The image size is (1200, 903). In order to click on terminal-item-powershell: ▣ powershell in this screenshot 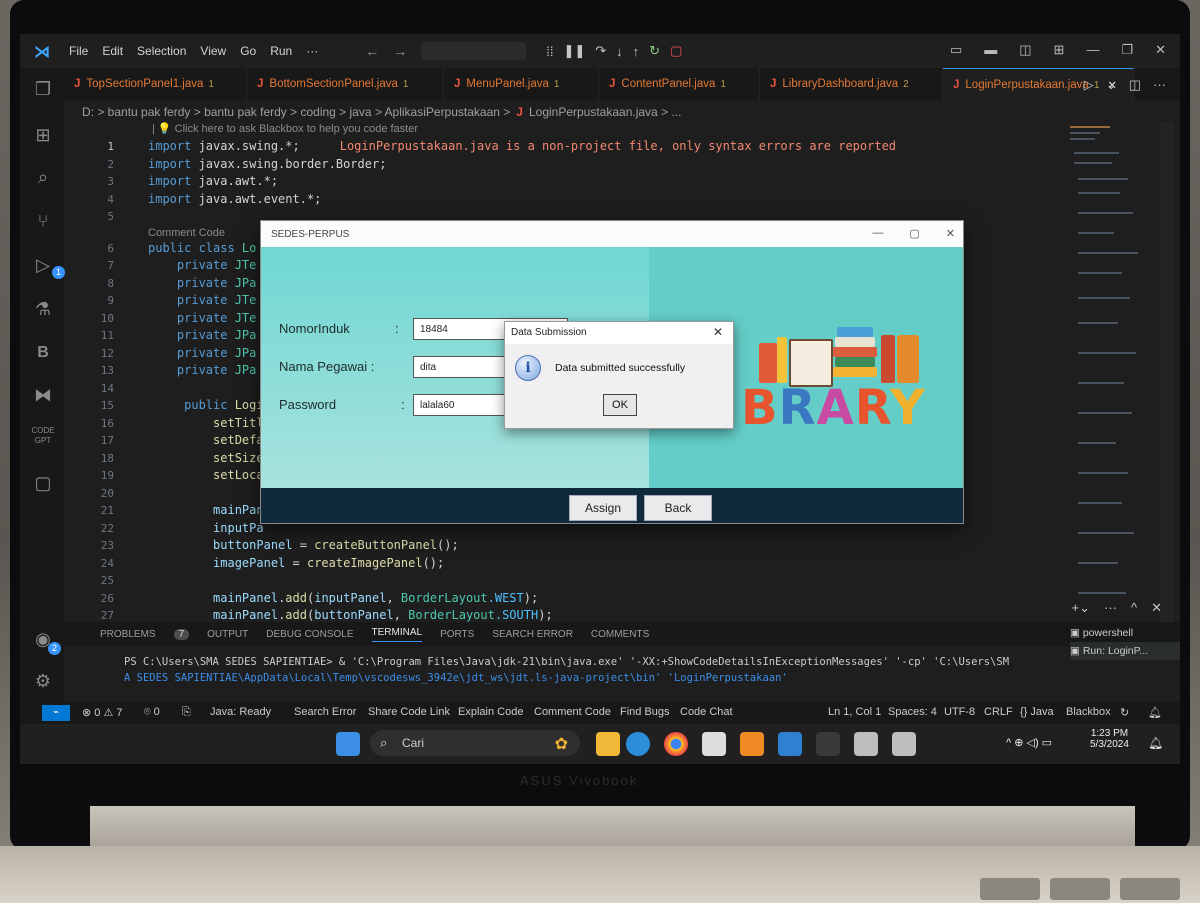, I will do `click(1125, 633)`.